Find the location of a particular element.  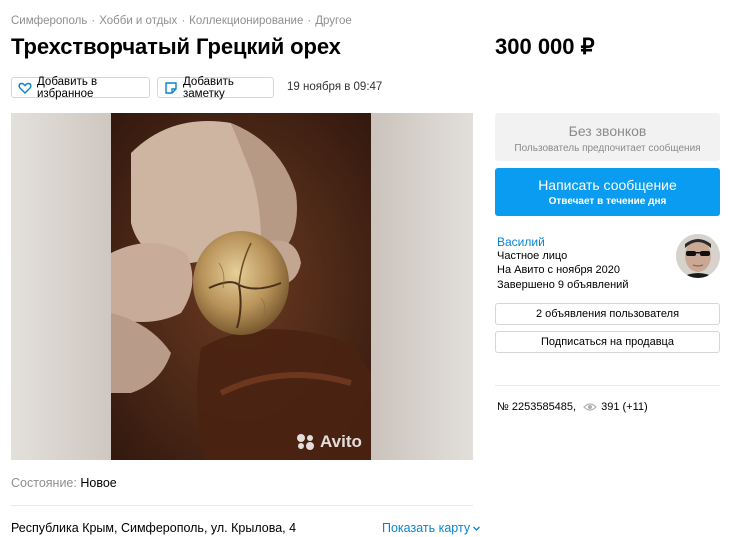

gallery-blur-right is located at coordinates (422, 286).